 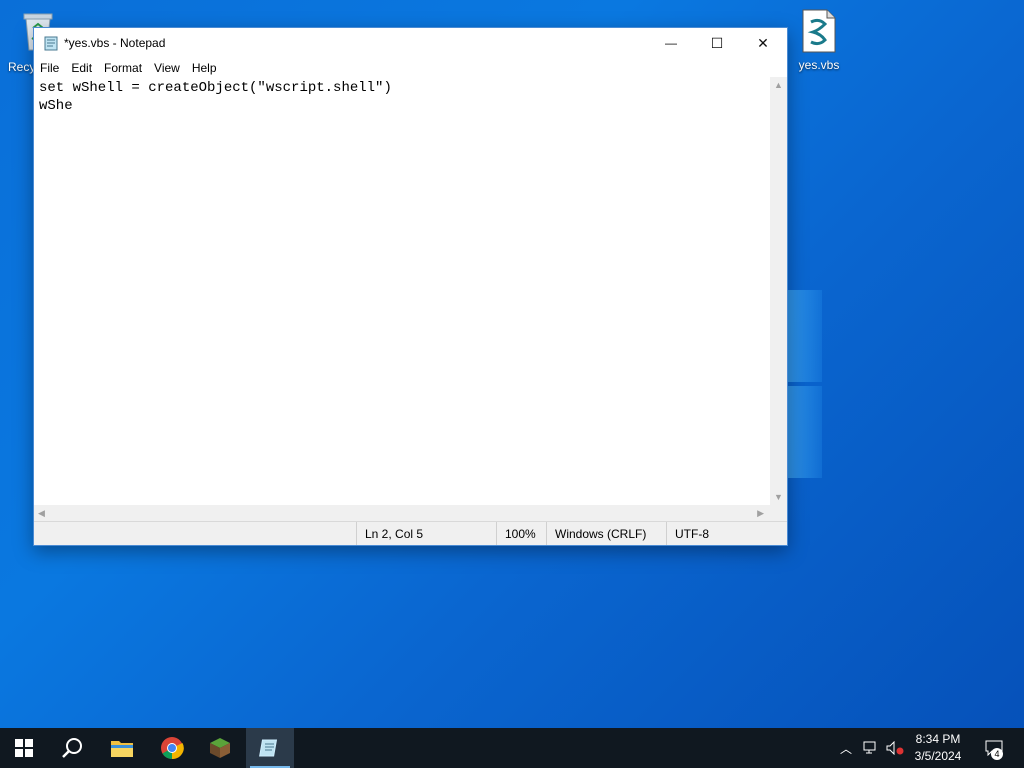 I want to click on chrome-icon, so click(x=172, y=748).